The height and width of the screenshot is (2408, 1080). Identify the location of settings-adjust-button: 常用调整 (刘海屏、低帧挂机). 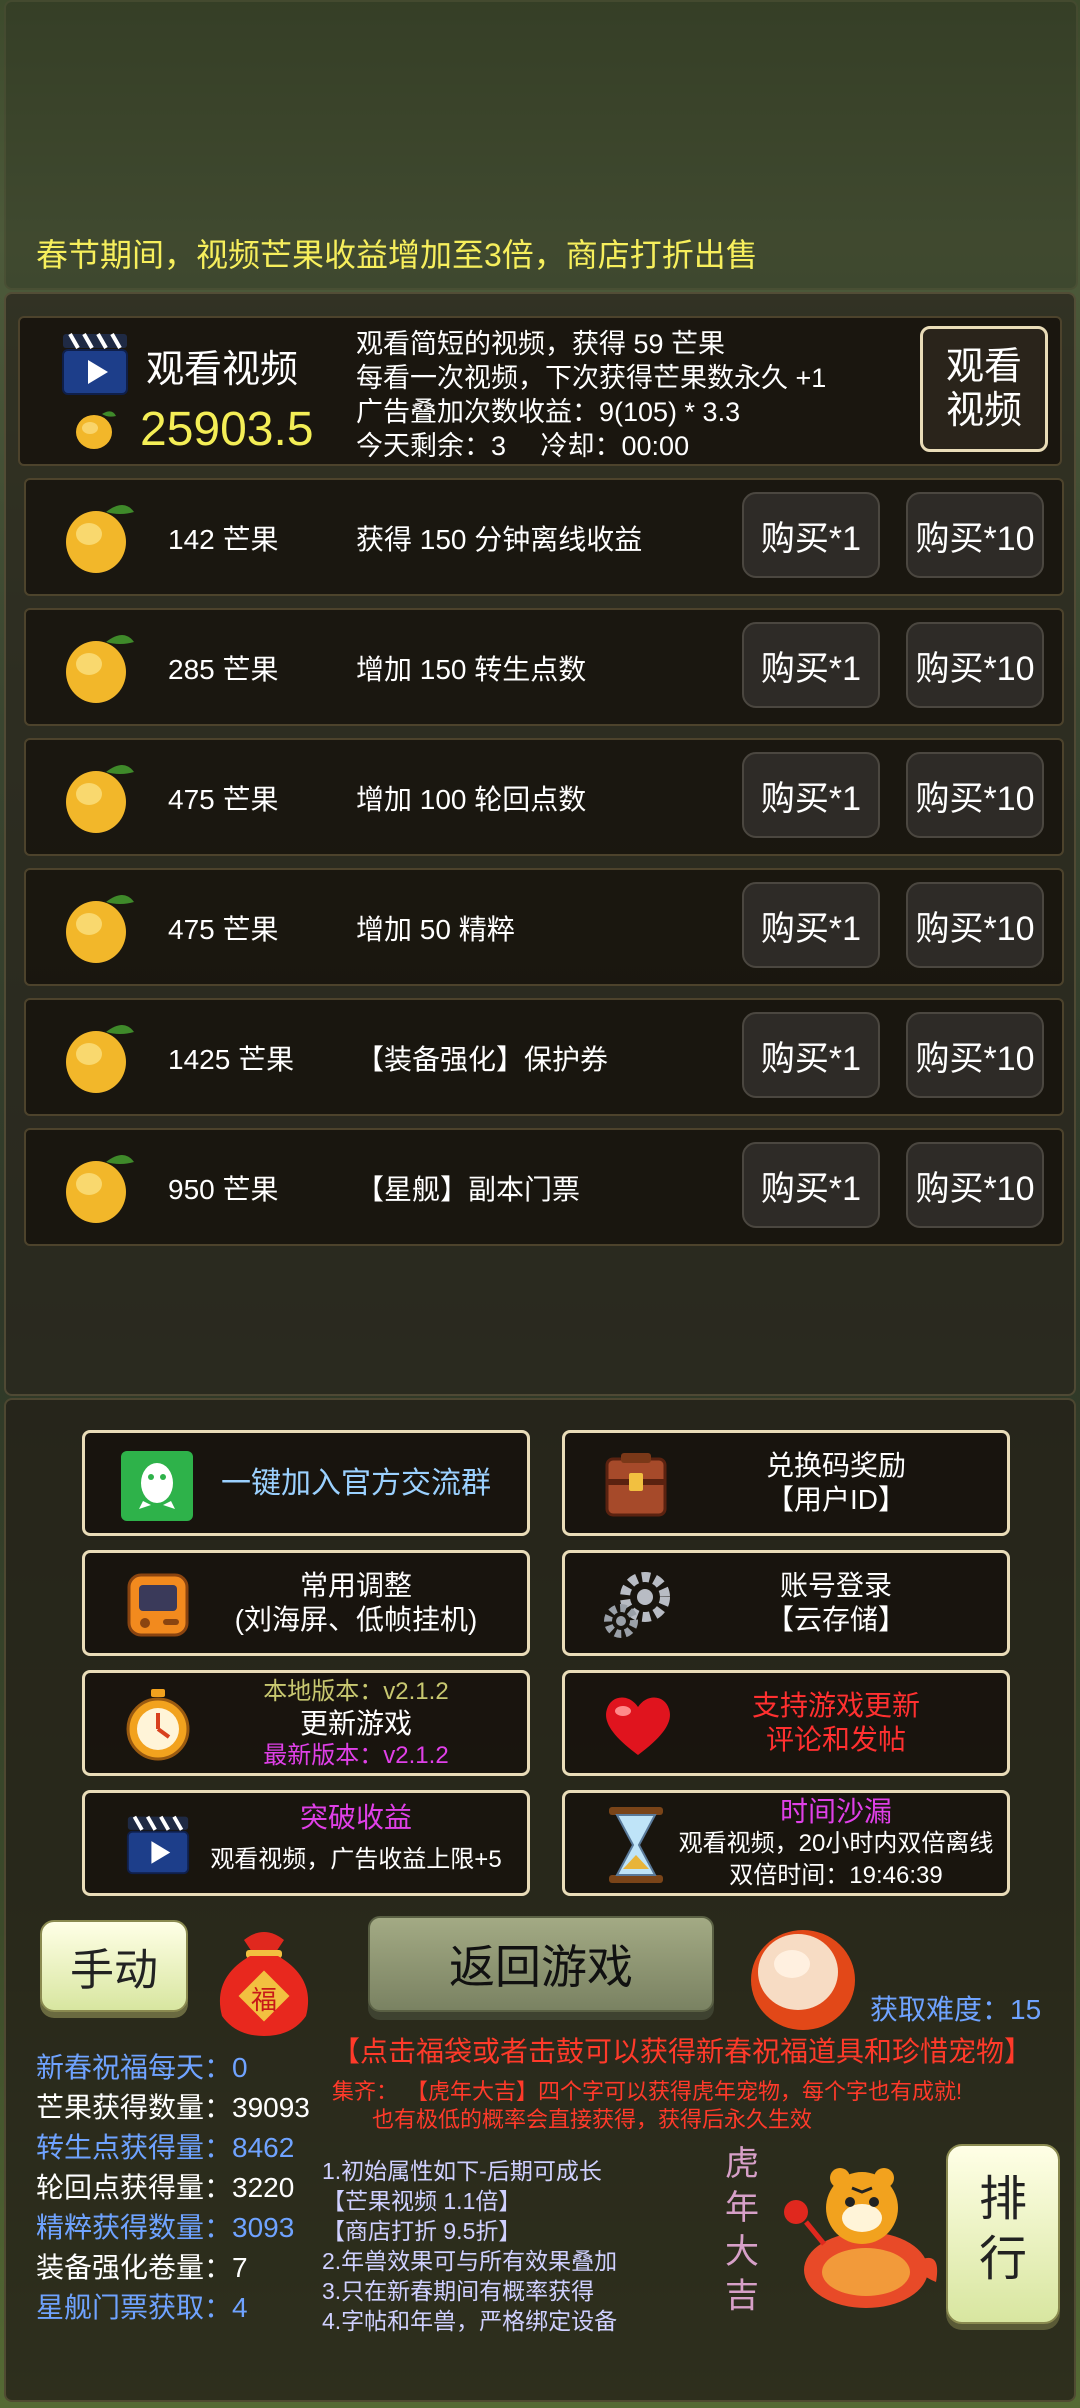
(306, 1603).